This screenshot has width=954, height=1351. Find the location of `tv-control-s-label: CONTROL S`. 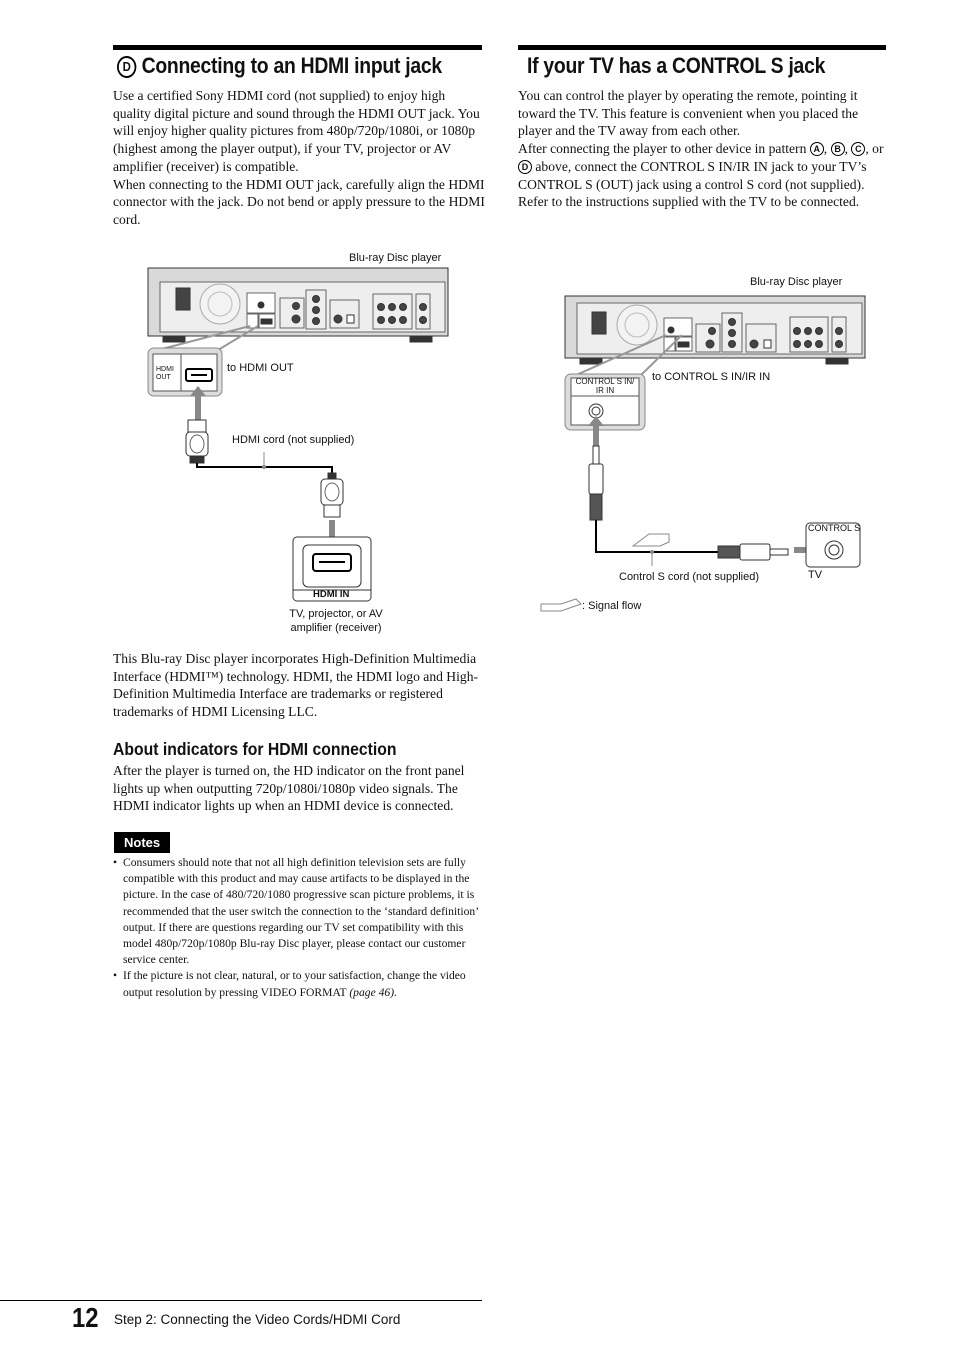

tv-control-s-label: CONTROL S is located at coordinates (834, 528).